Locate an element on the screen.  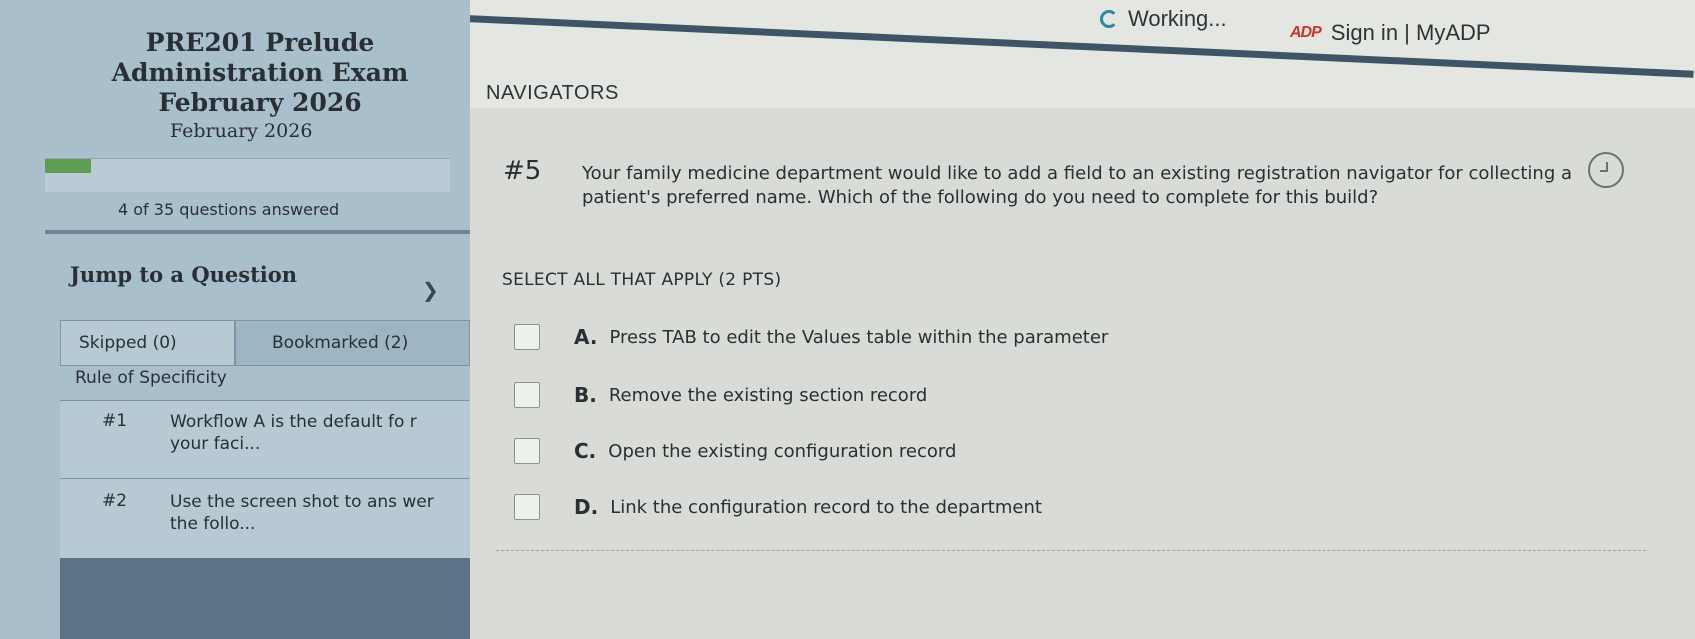
option-label: Open the existing configuration record is located at coordinates (782, 451).